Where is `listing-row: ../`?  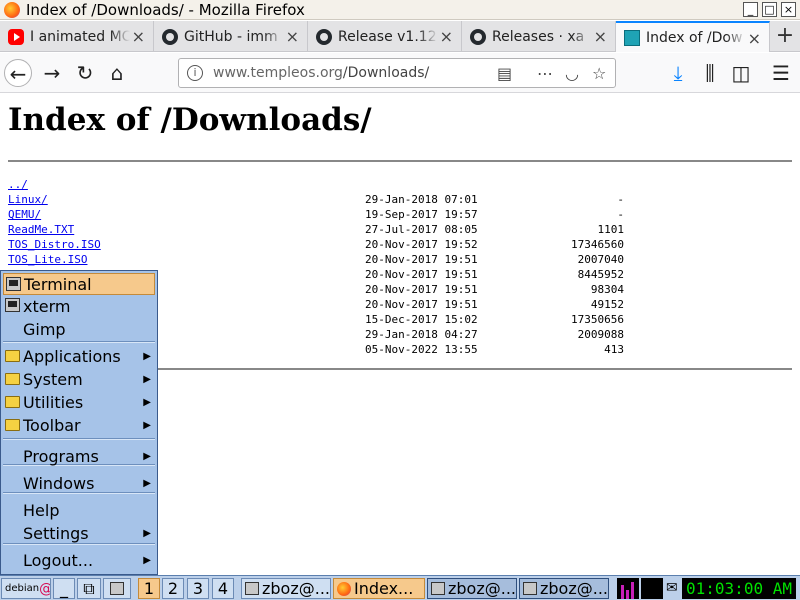
listing-row: ../ is located at coordinates (358, 184).